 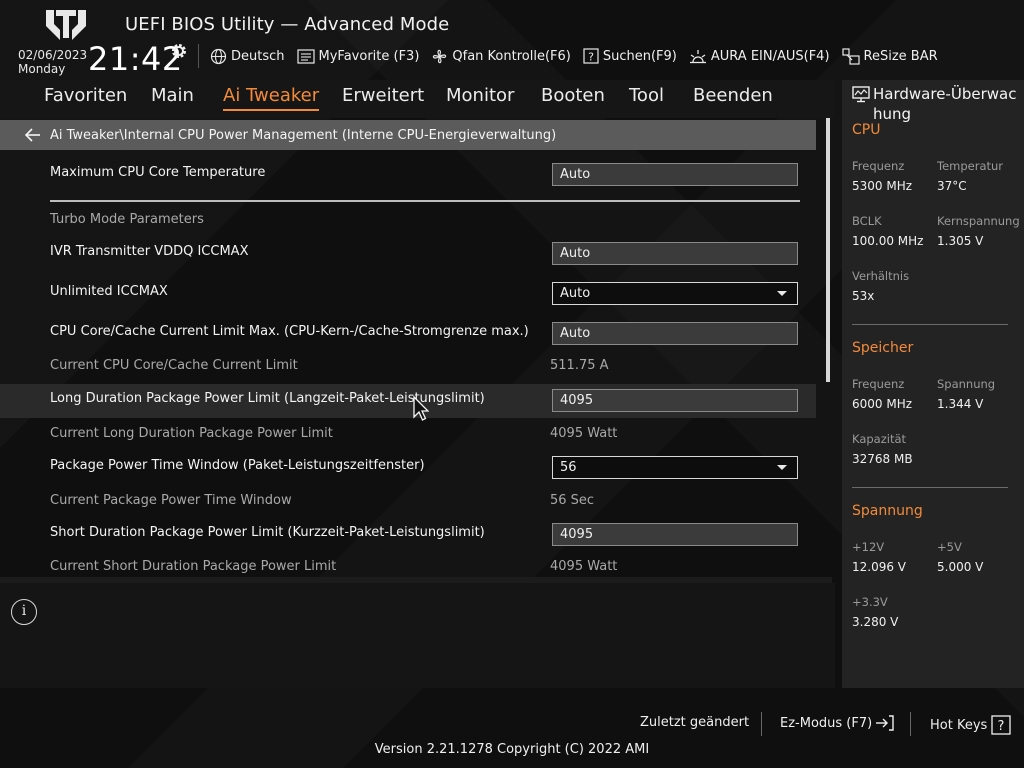 I want to click on tab-erweitert: Erweitert, so click(x=383, y=95).